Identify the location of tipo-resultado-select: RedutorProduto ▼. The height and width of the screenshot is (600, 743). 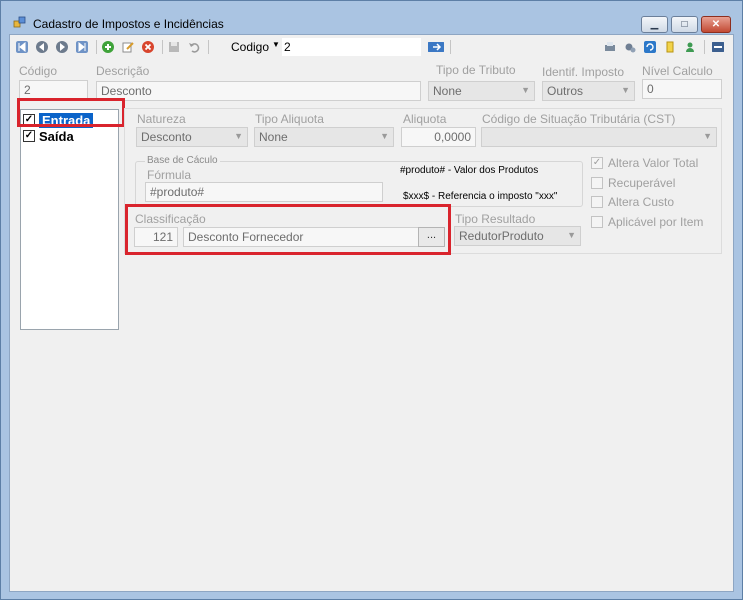
(517, 236).